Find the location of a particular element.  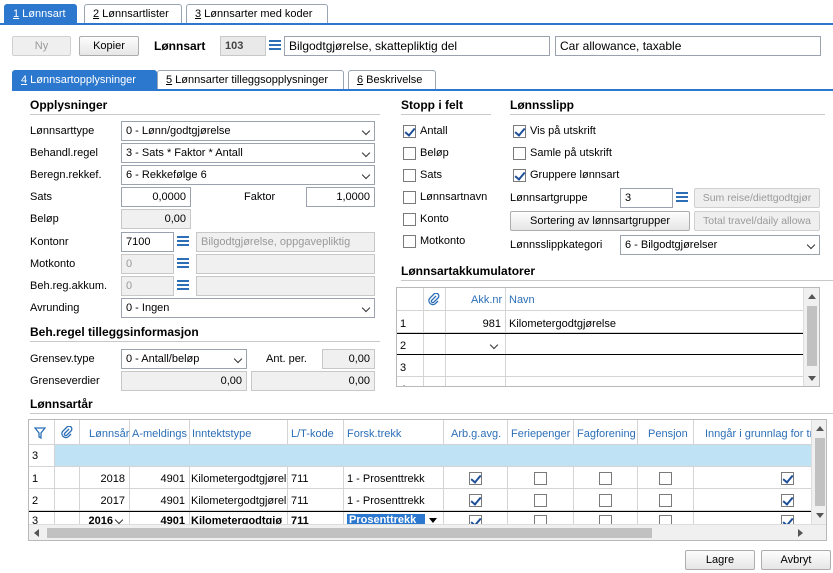

stopp-motkonto-checkbox is located at coordinates (409, 241).